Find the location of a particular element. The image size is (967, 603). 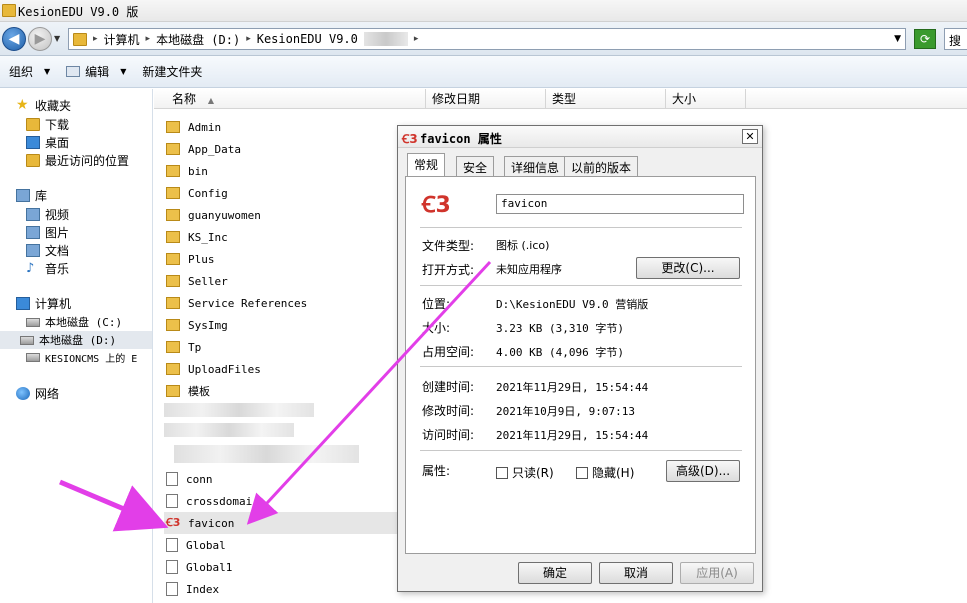

arrow-to-favicon is located at coordinates (114, 505).